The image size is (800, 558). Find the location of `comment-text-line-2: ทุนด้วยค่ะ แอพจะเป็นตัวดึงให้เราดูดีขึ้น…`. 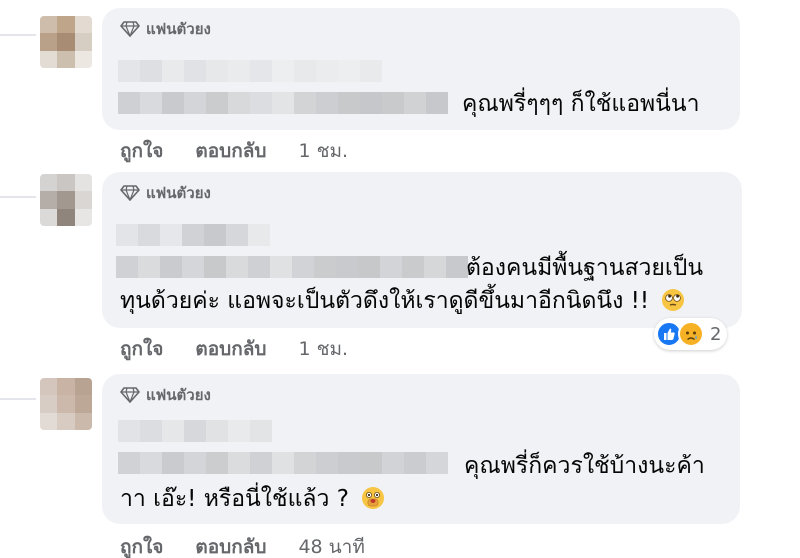

comment-text-line-2: ทุนด้วยค่ะ แอพจะเป็นตัวดึงให้เราดูดีขึ้น… is located at coordinates (385, 301).